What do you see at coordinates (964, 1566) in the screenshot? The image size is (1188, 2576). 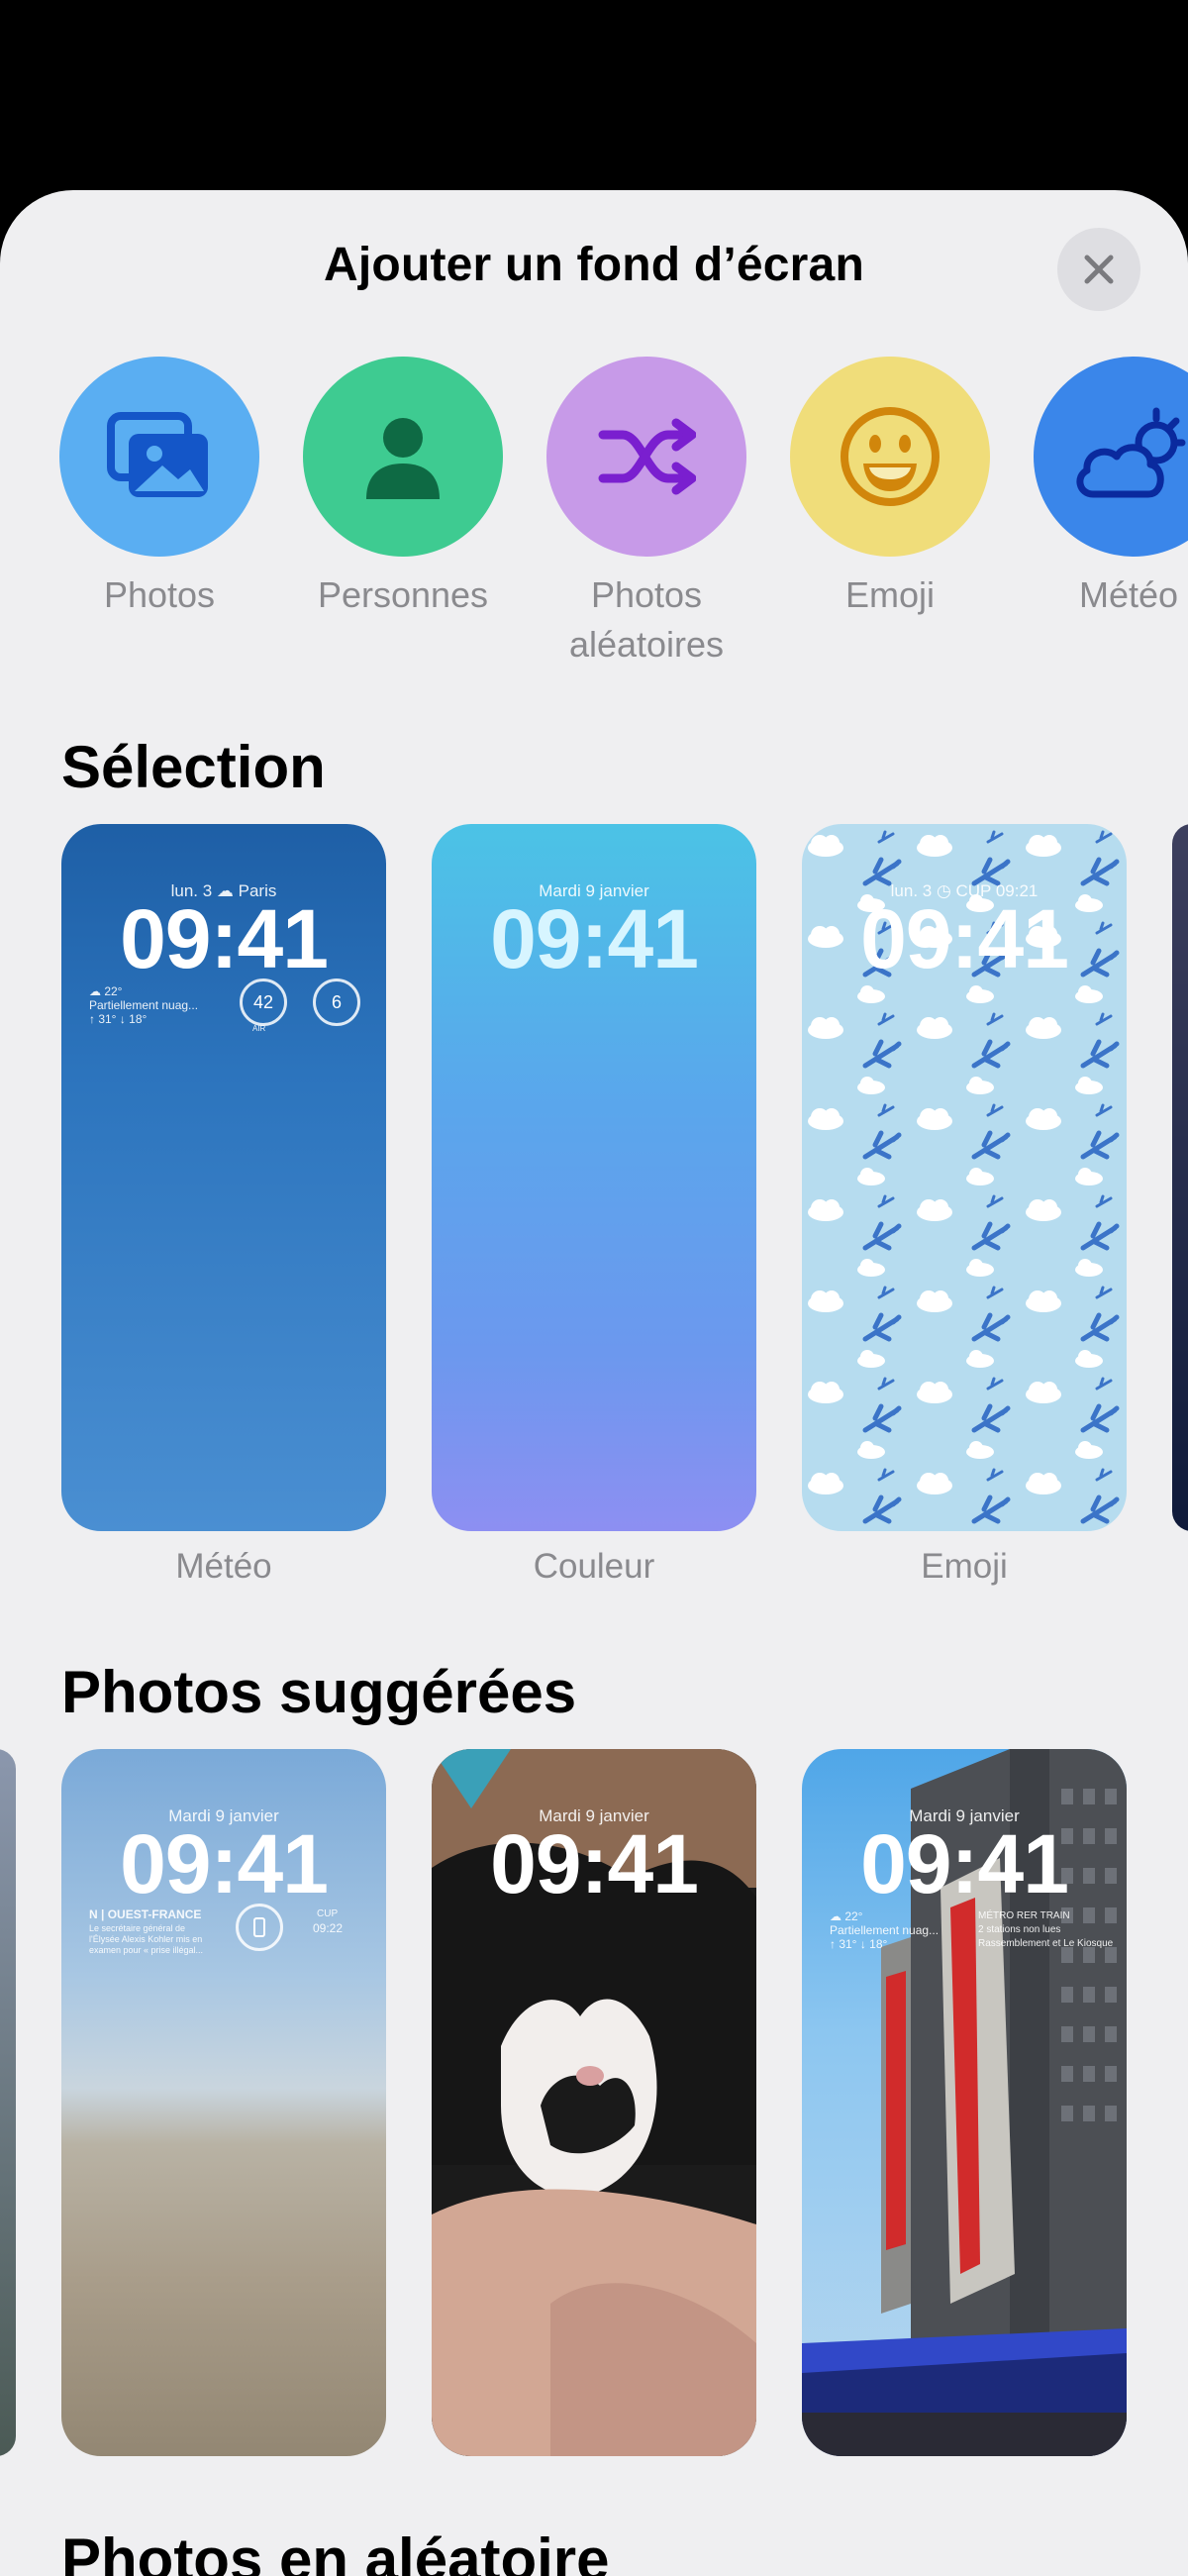 I see `card-caption: Emoji` at bounding box center [964, 1566].